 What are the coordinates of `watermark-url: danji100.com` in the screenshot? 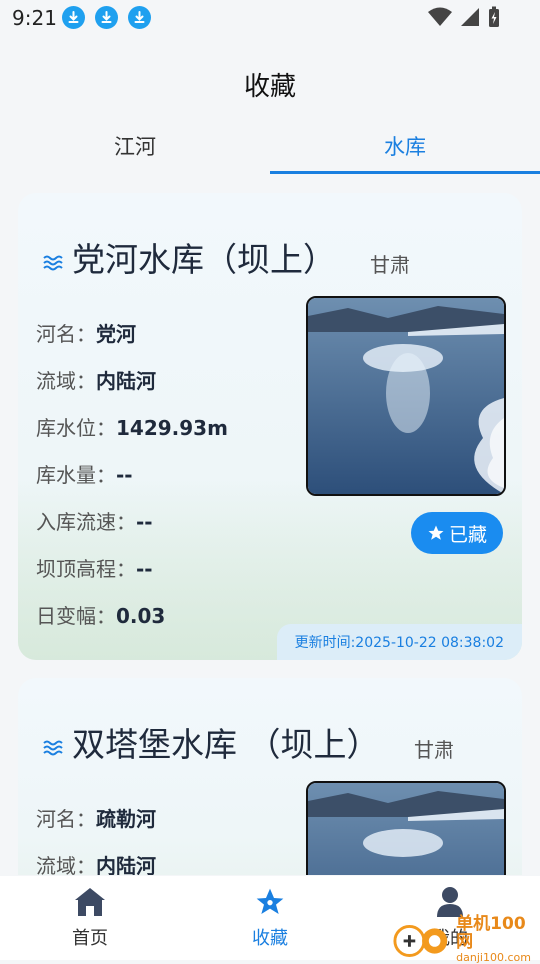 It's located at (493, 957).